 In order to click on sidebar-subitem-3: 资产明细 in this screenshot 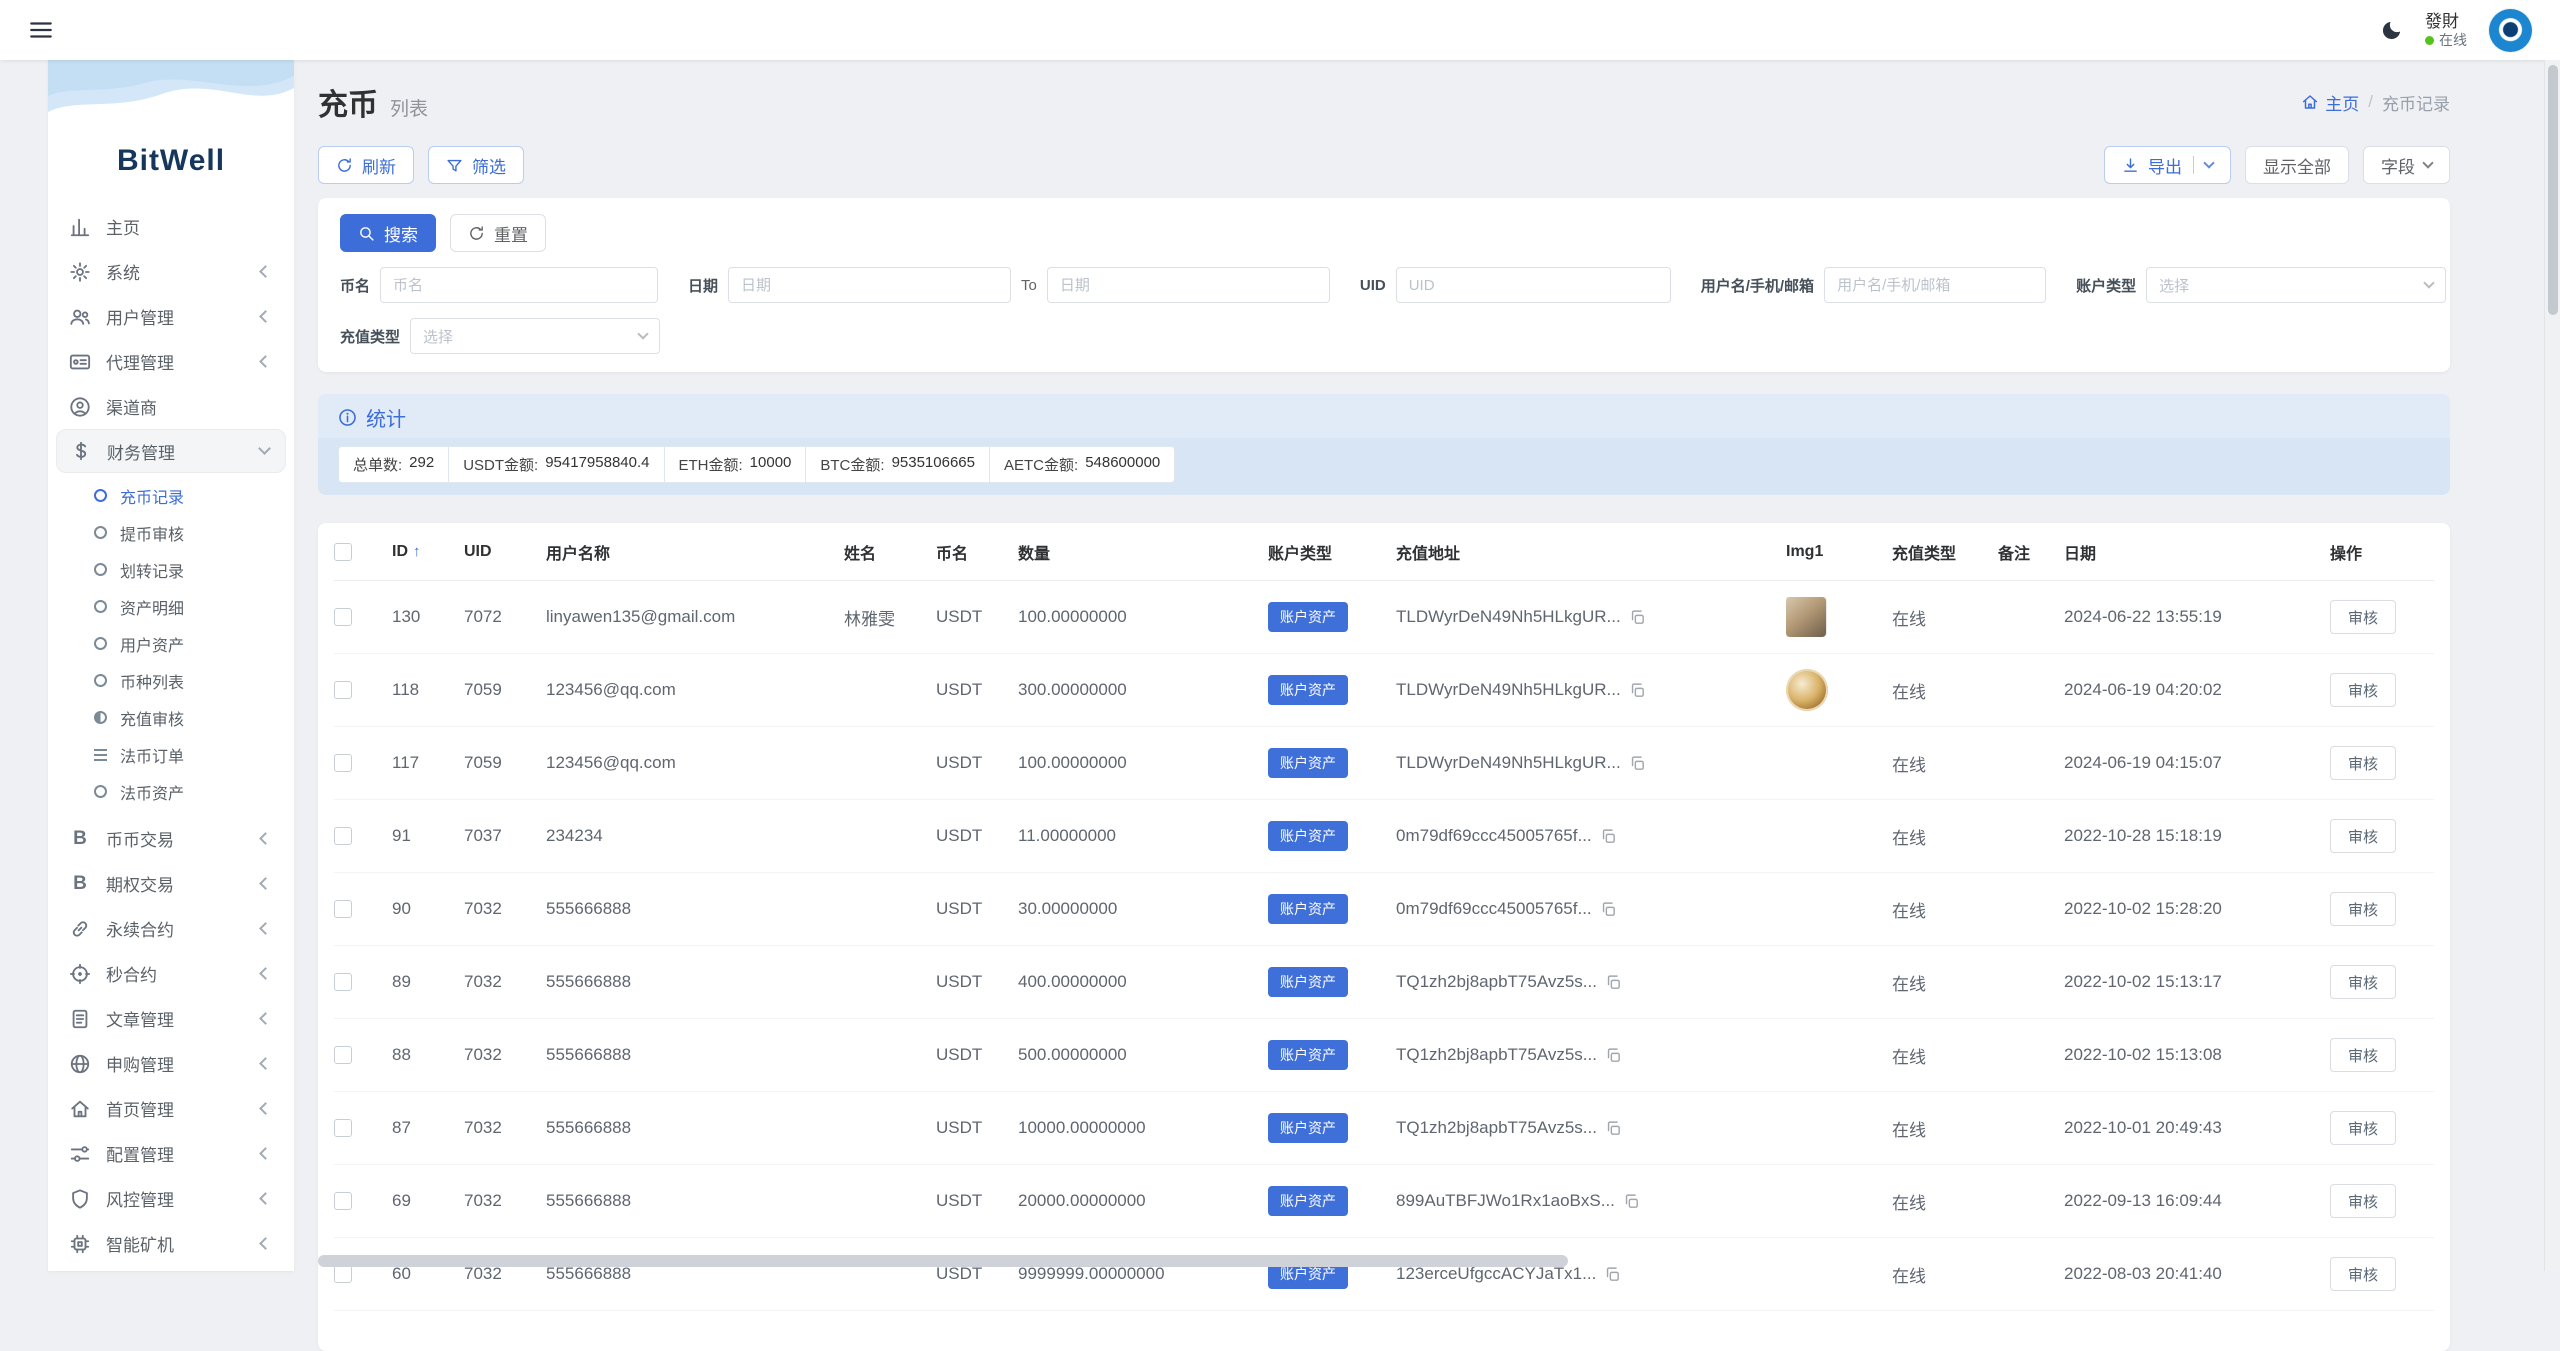, I will do `click(171, 606)`.